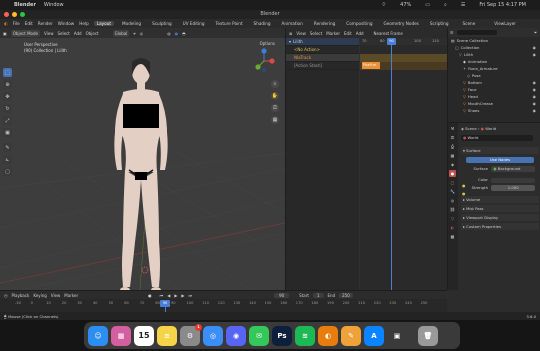  I want to click on select-box-tool-icon: ⬚, so click(7, 72).